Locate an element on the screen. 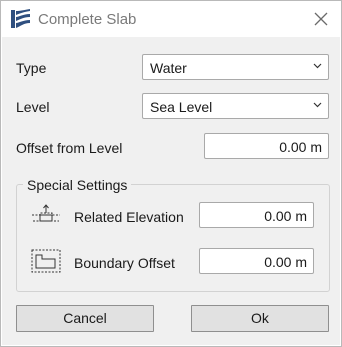 The width and height of the screenshot is (342, 347). related-elevation-label: Related Elevation is located at coordinates (129, 217).